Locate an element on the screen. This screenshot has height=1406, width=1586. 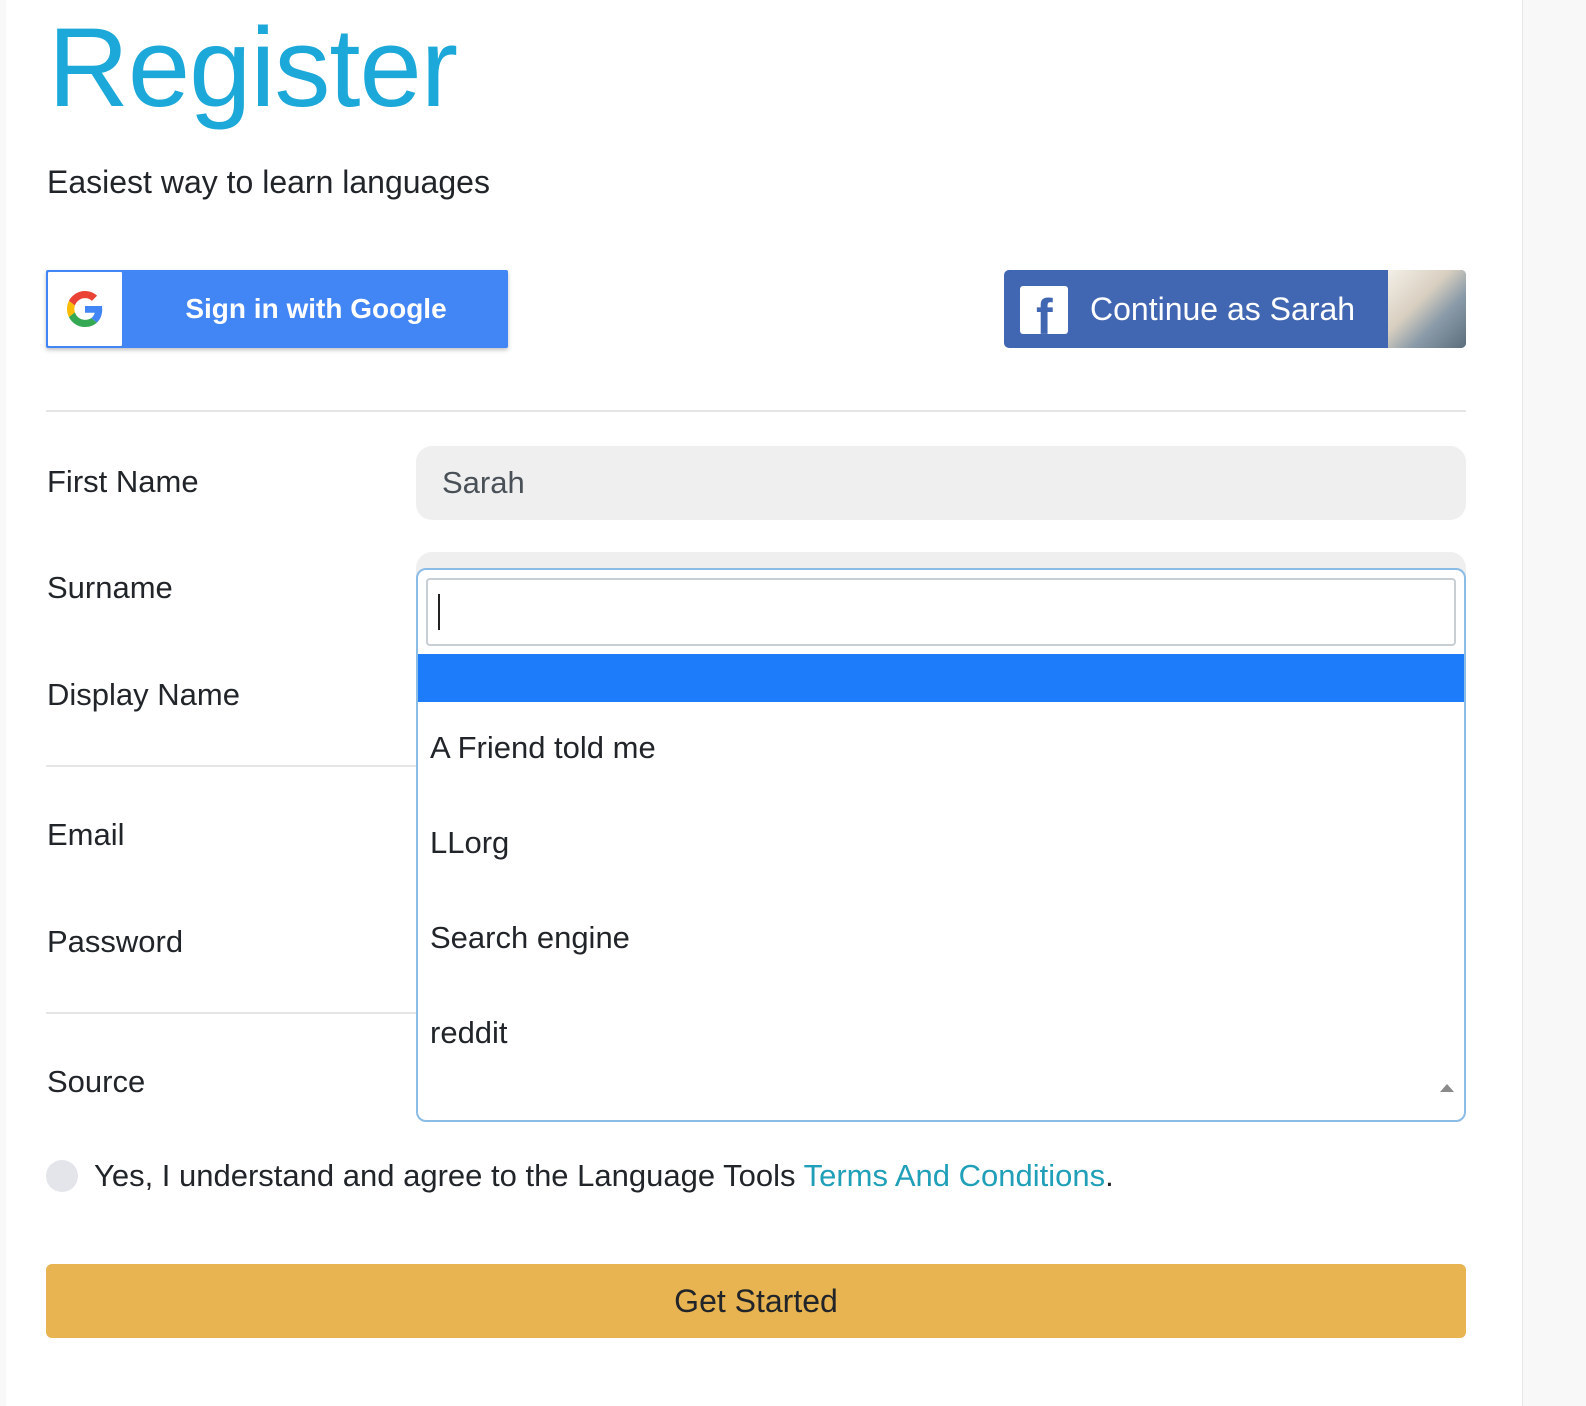
first-name-label: First Name is located at coordinates (123, 481).